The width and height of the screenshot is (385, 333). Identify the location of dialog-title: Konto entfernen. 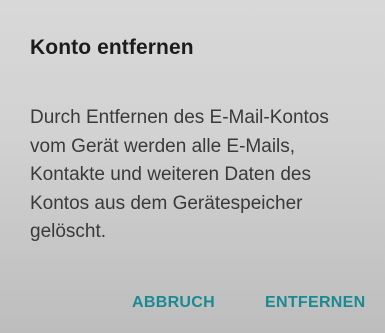
(112, 47).